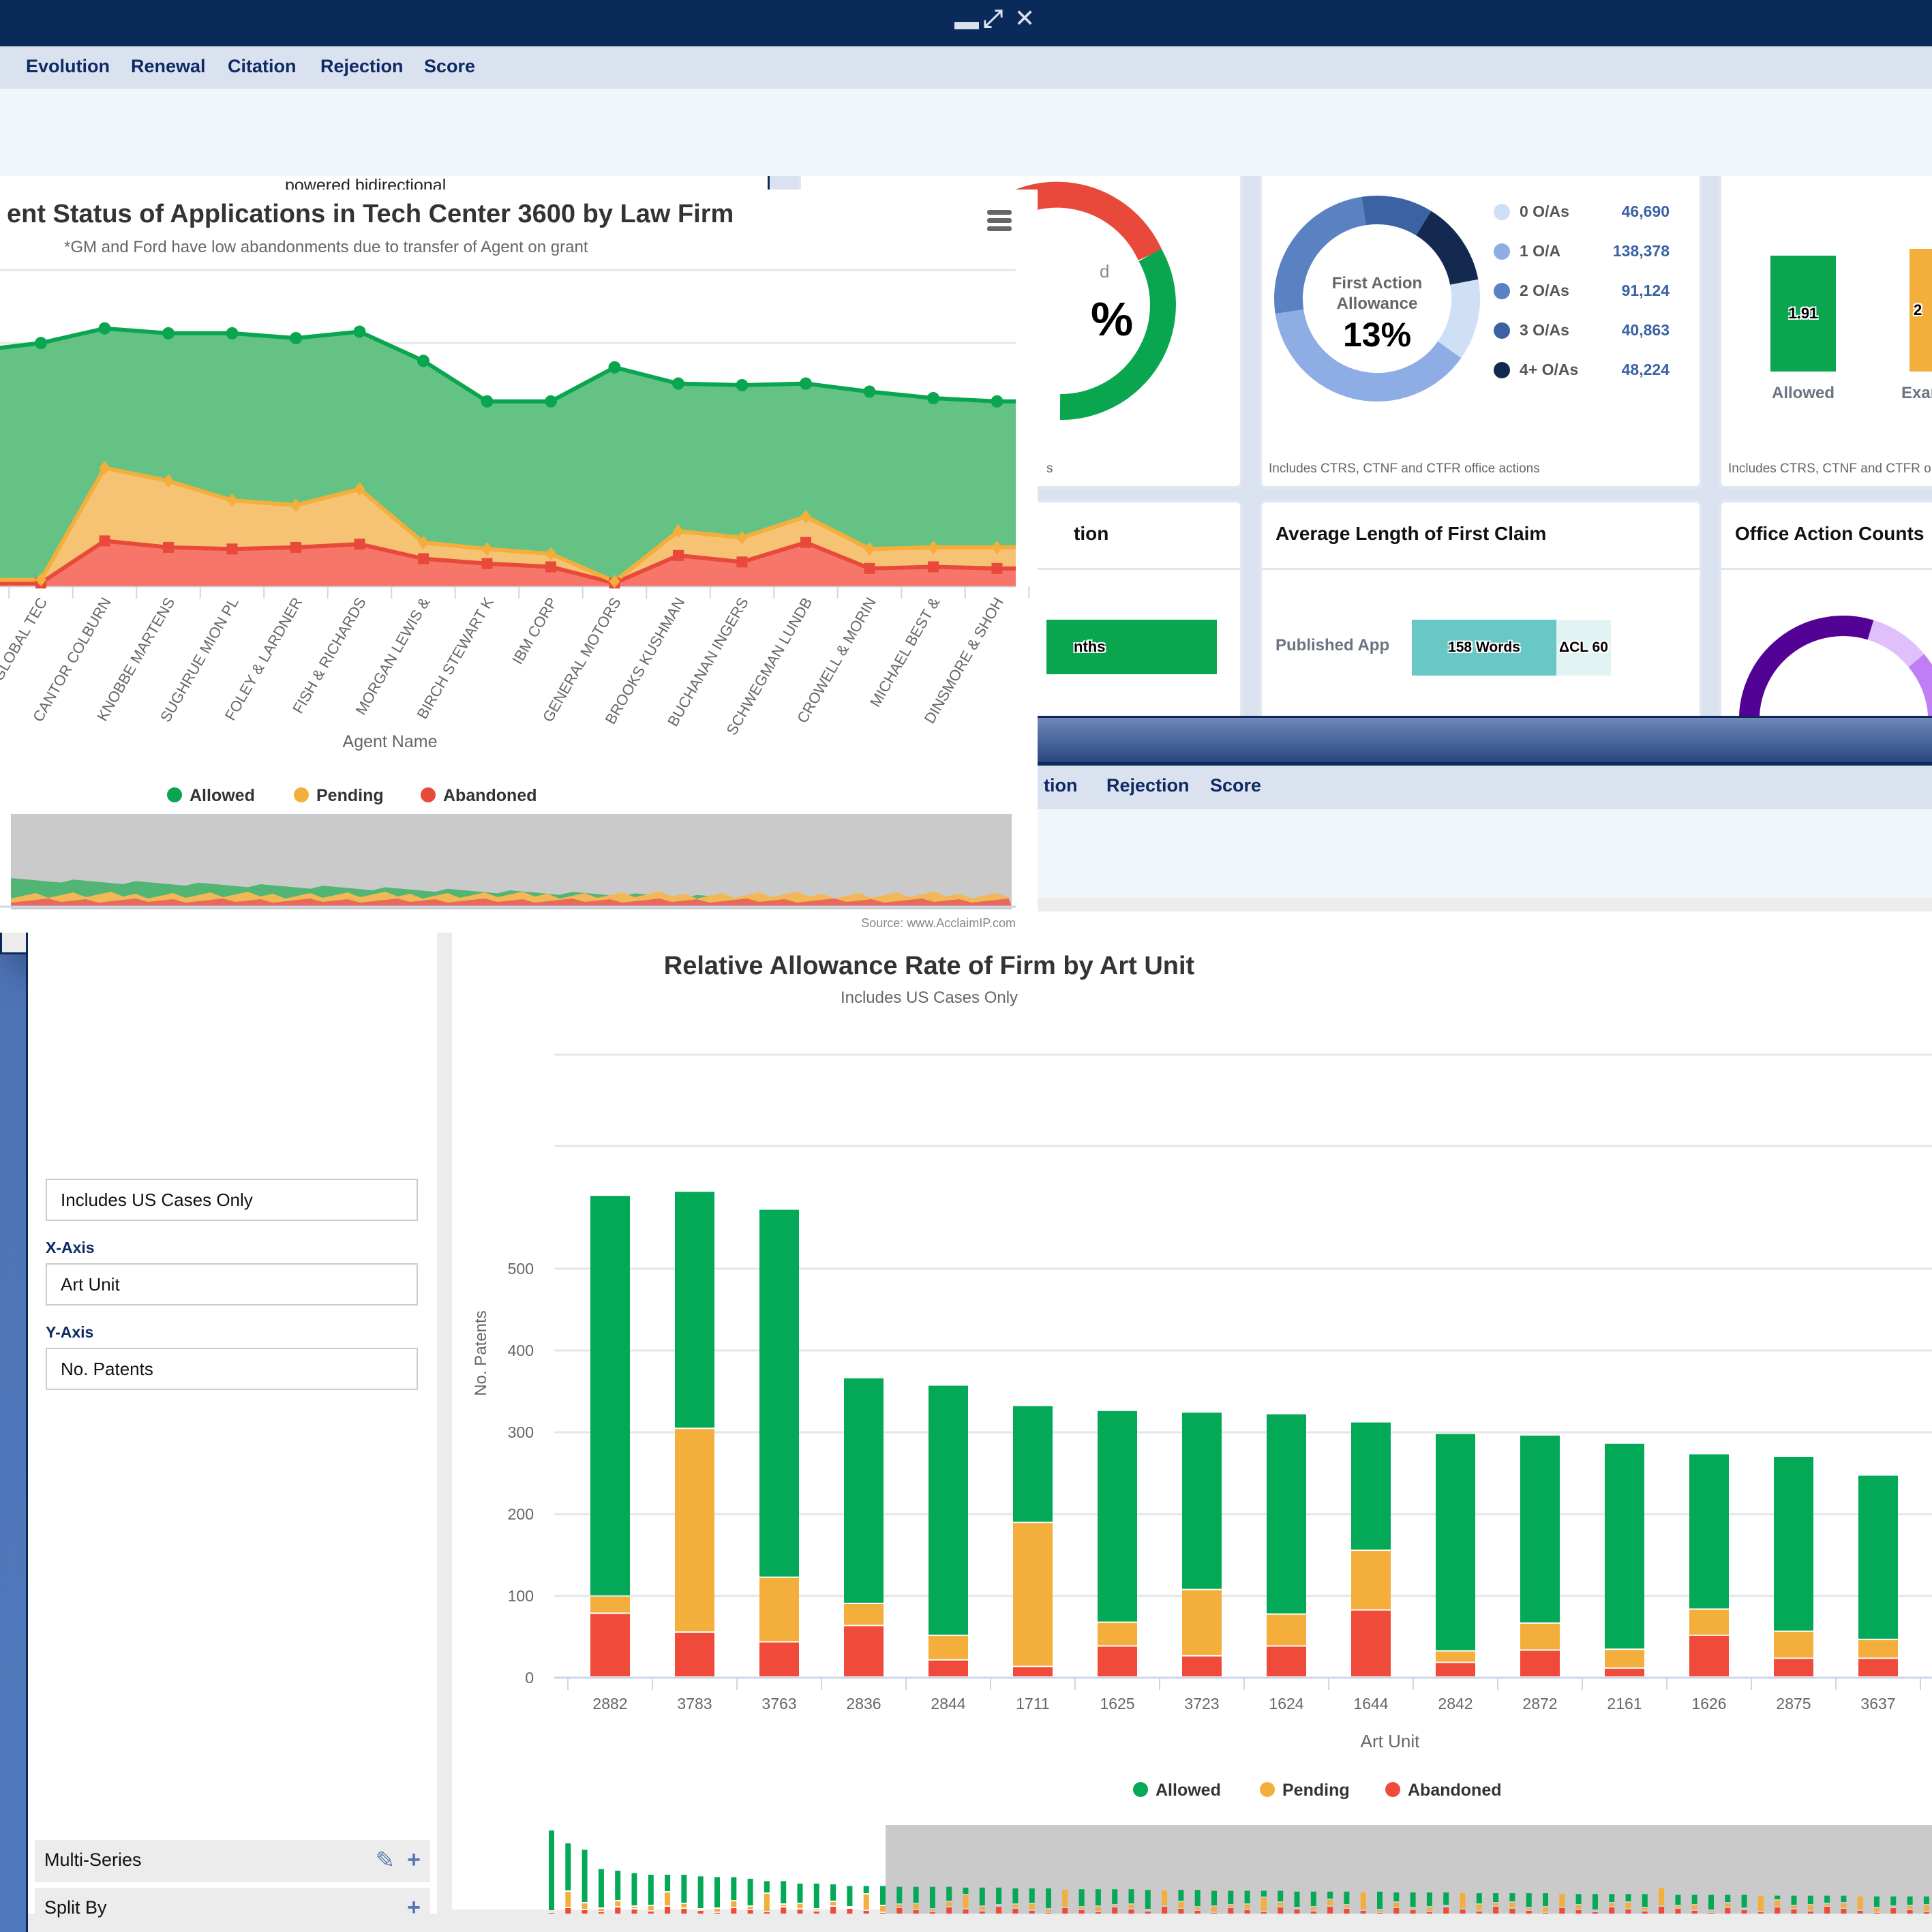 This screenshot has height=1932, width=1932. I want to click on legend-value: 138,378, so click(1641, 251).